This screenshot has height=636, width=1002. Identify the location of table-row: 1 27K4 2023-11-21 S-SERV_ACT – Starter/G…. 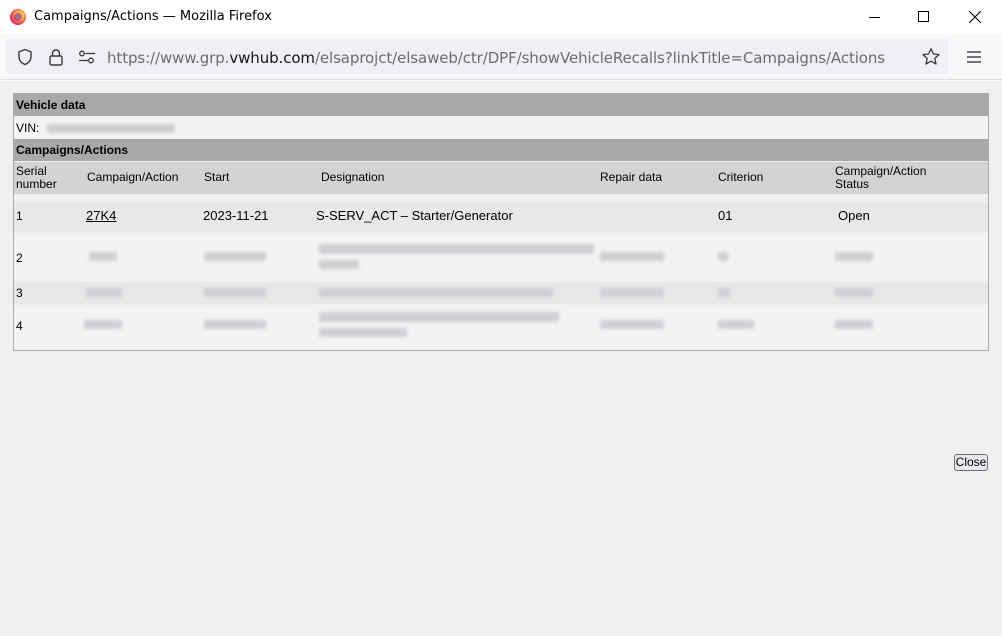
(501, 217).